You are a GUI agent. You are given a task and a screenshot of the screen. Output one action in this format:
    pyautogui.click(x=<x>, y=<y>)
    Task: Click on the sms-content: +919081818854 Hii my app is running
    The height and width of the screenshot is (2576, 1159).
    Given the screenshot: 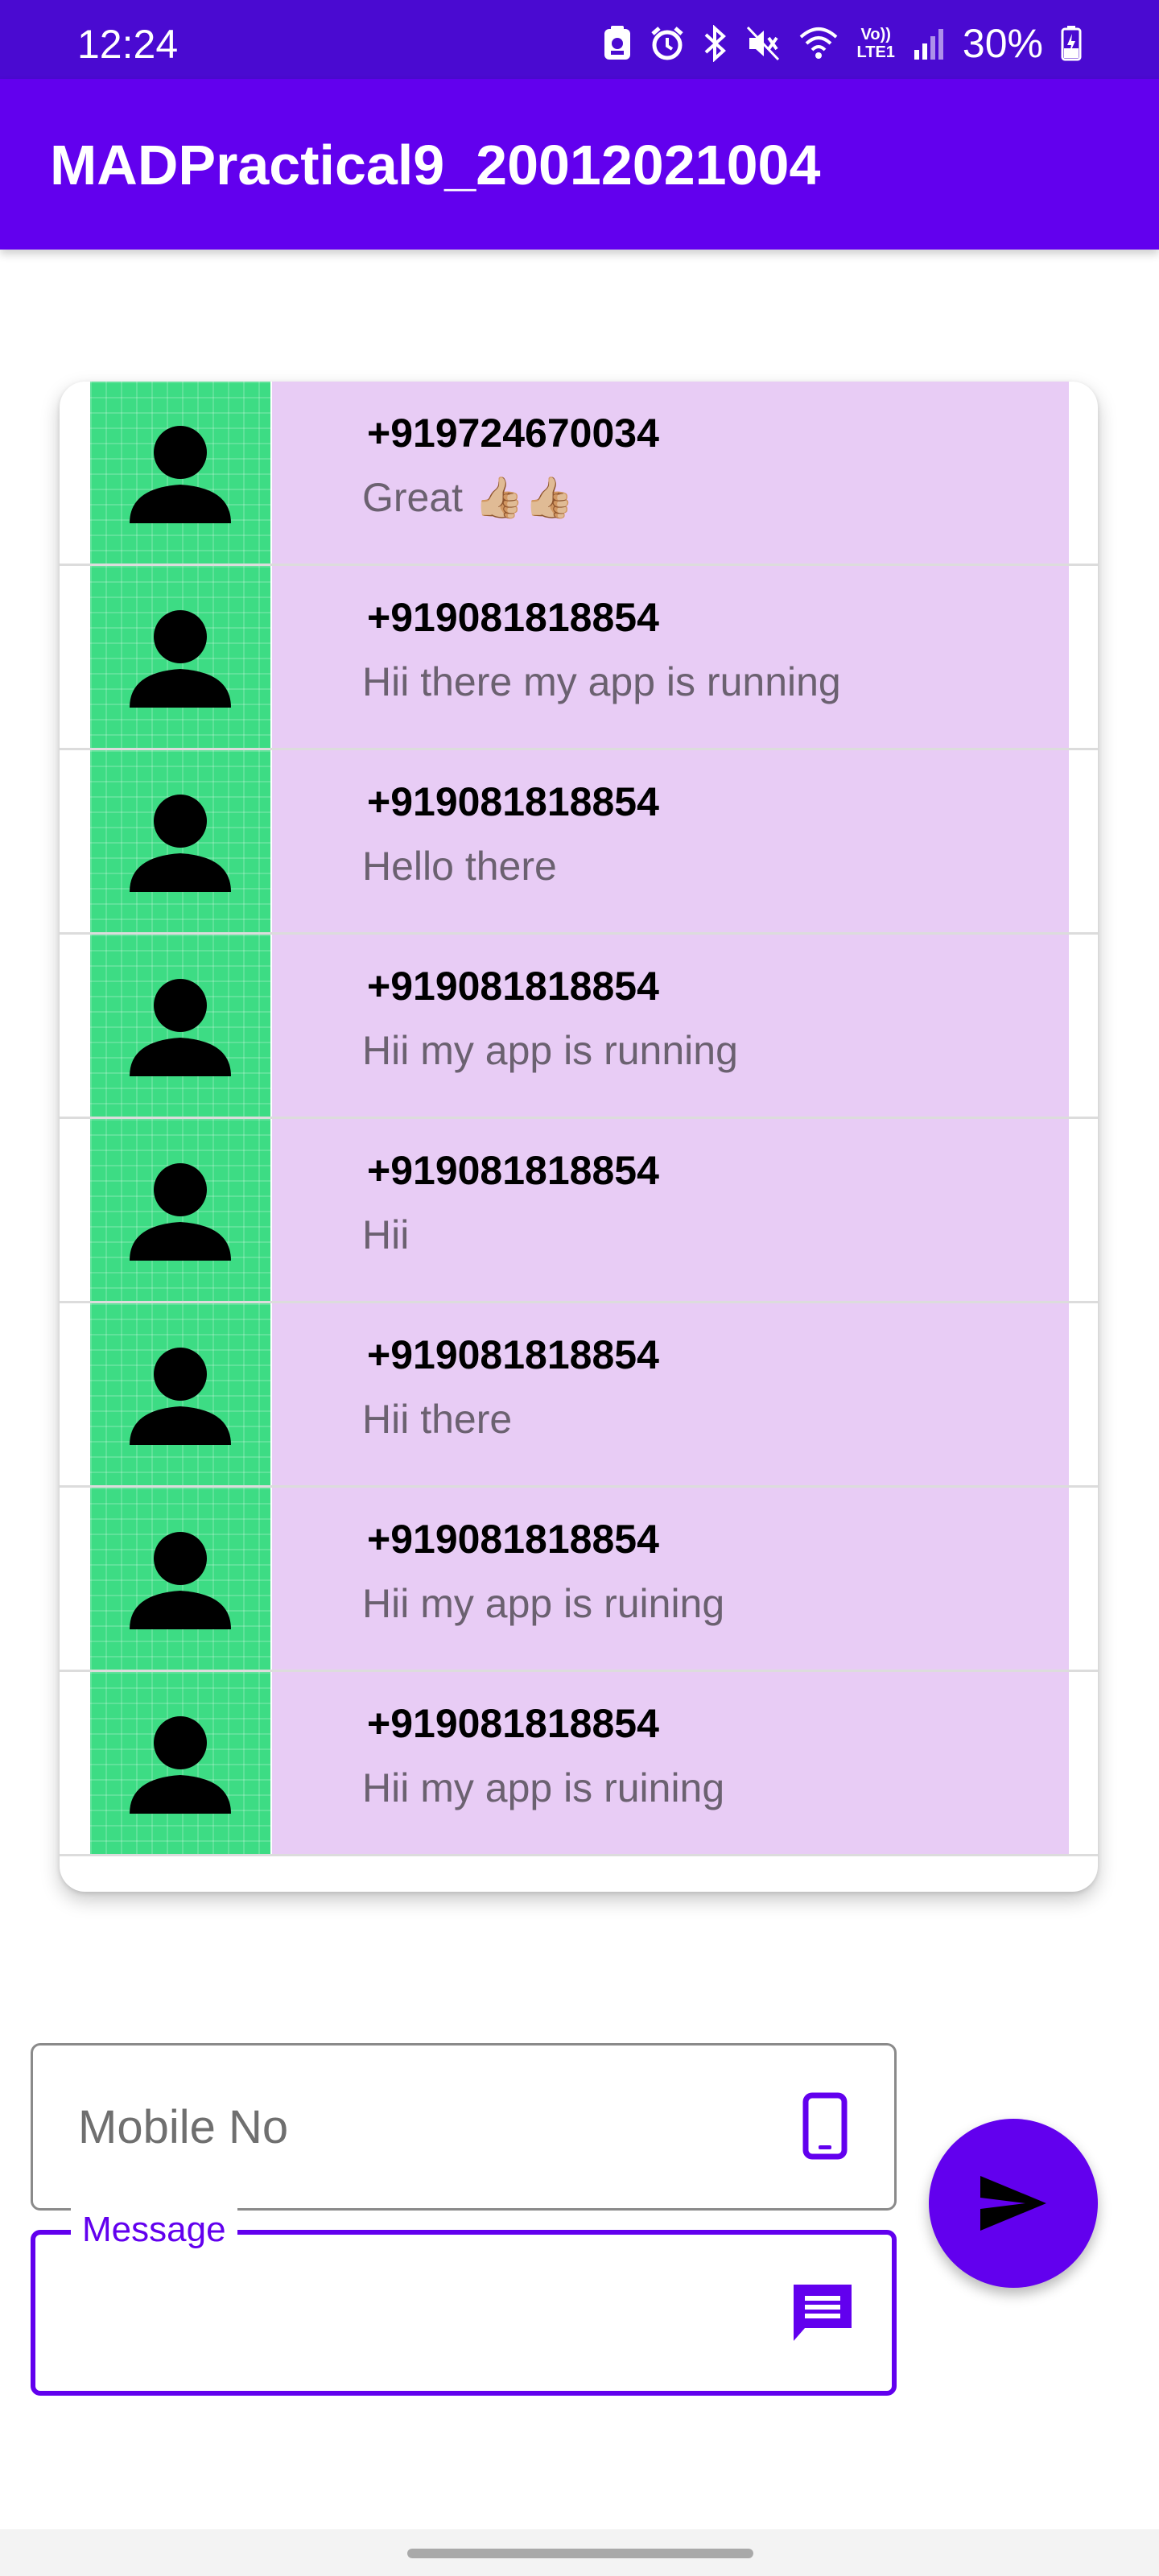 What is the action you would take?
    pyautogui.click(x=670, y=1026)
    